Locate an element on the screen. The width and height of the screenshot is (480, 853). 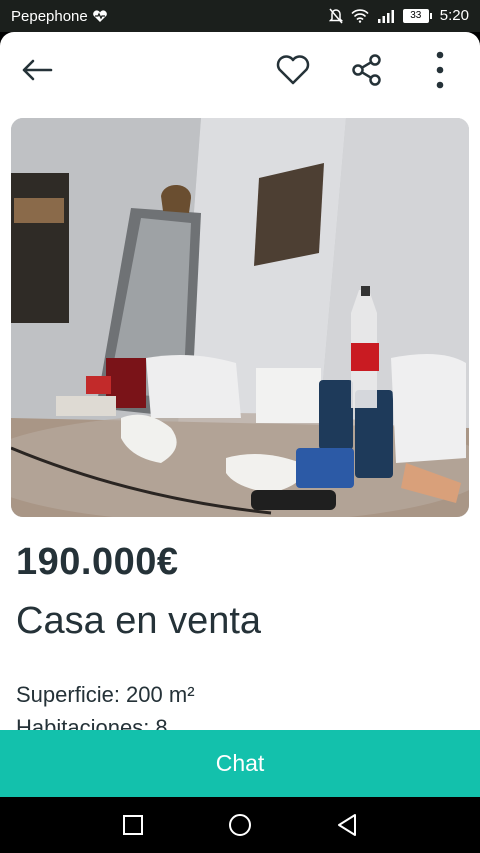
mute-icon is located at coordinates (335, 15).